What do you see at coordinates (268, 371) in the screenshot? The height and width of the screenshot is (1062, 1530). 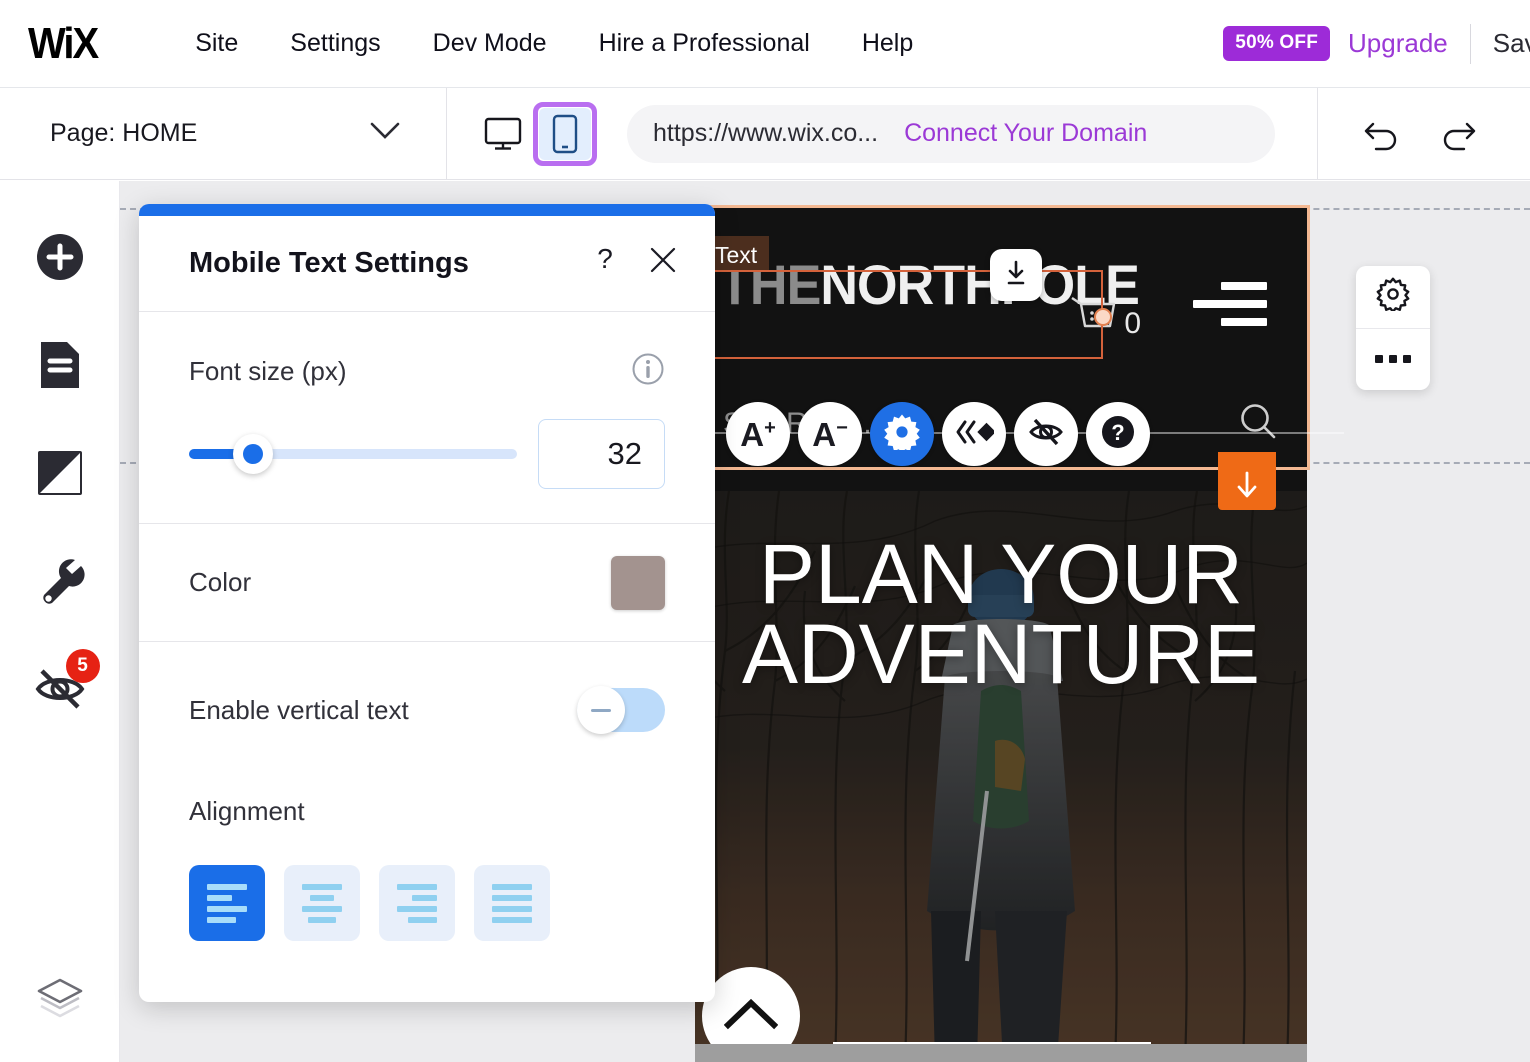 I see `font-size-label: Font size (px)` at bounding box center [268, 371].